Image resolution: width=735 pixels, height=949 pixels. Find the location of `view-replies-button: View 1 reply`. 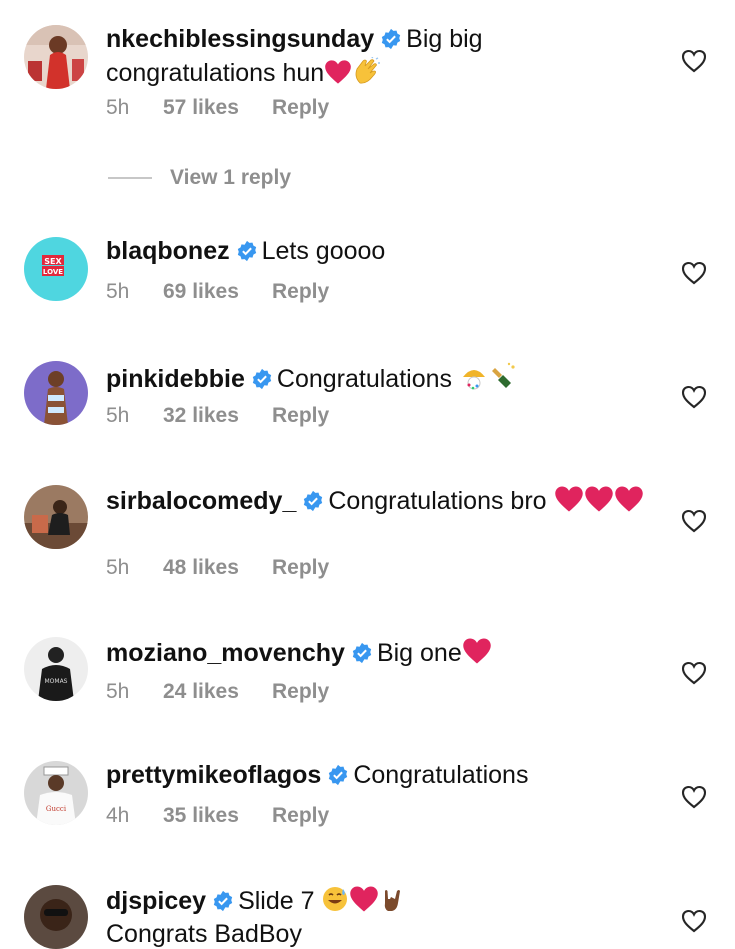

view-replies-button: View 1 reply is located at coordinates (199, 178).